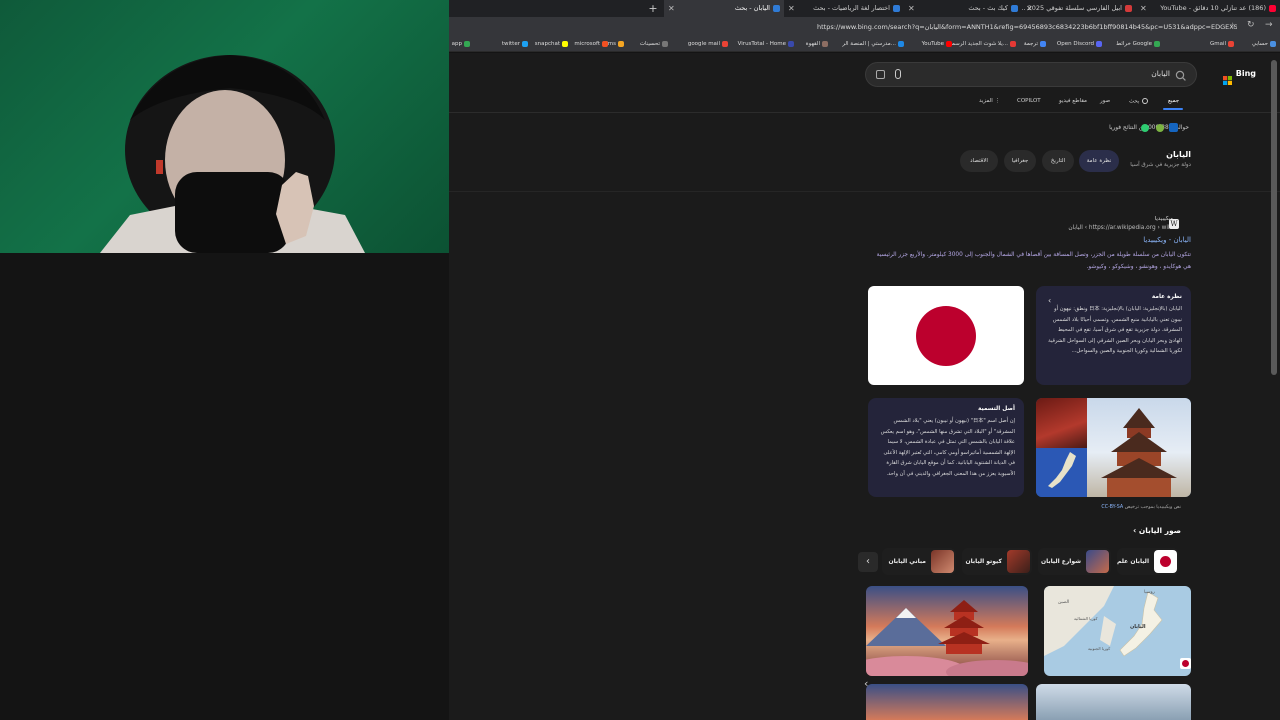  Describe the element at coordinates (979, 161) in the screenshot. I see `pill-economy: الاقتصاد` at that location.